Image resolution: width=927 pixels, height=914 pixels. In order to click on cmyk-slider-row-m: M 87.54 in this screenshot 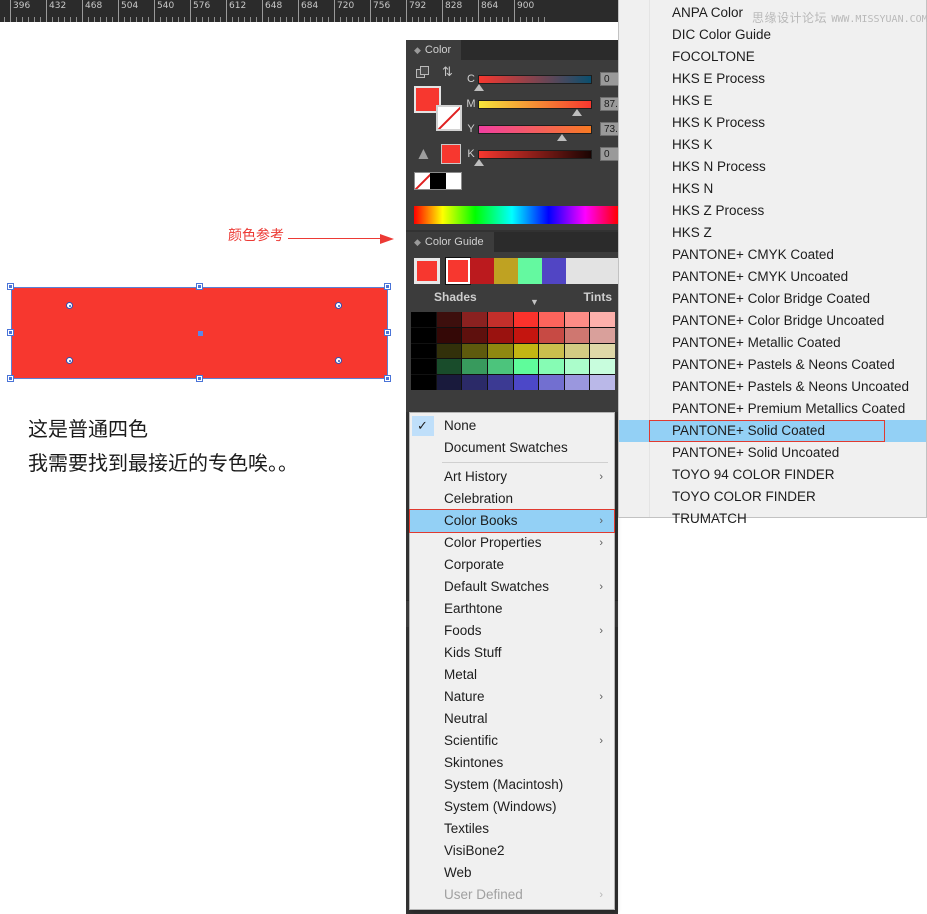, I will do `click(550, 106)`.